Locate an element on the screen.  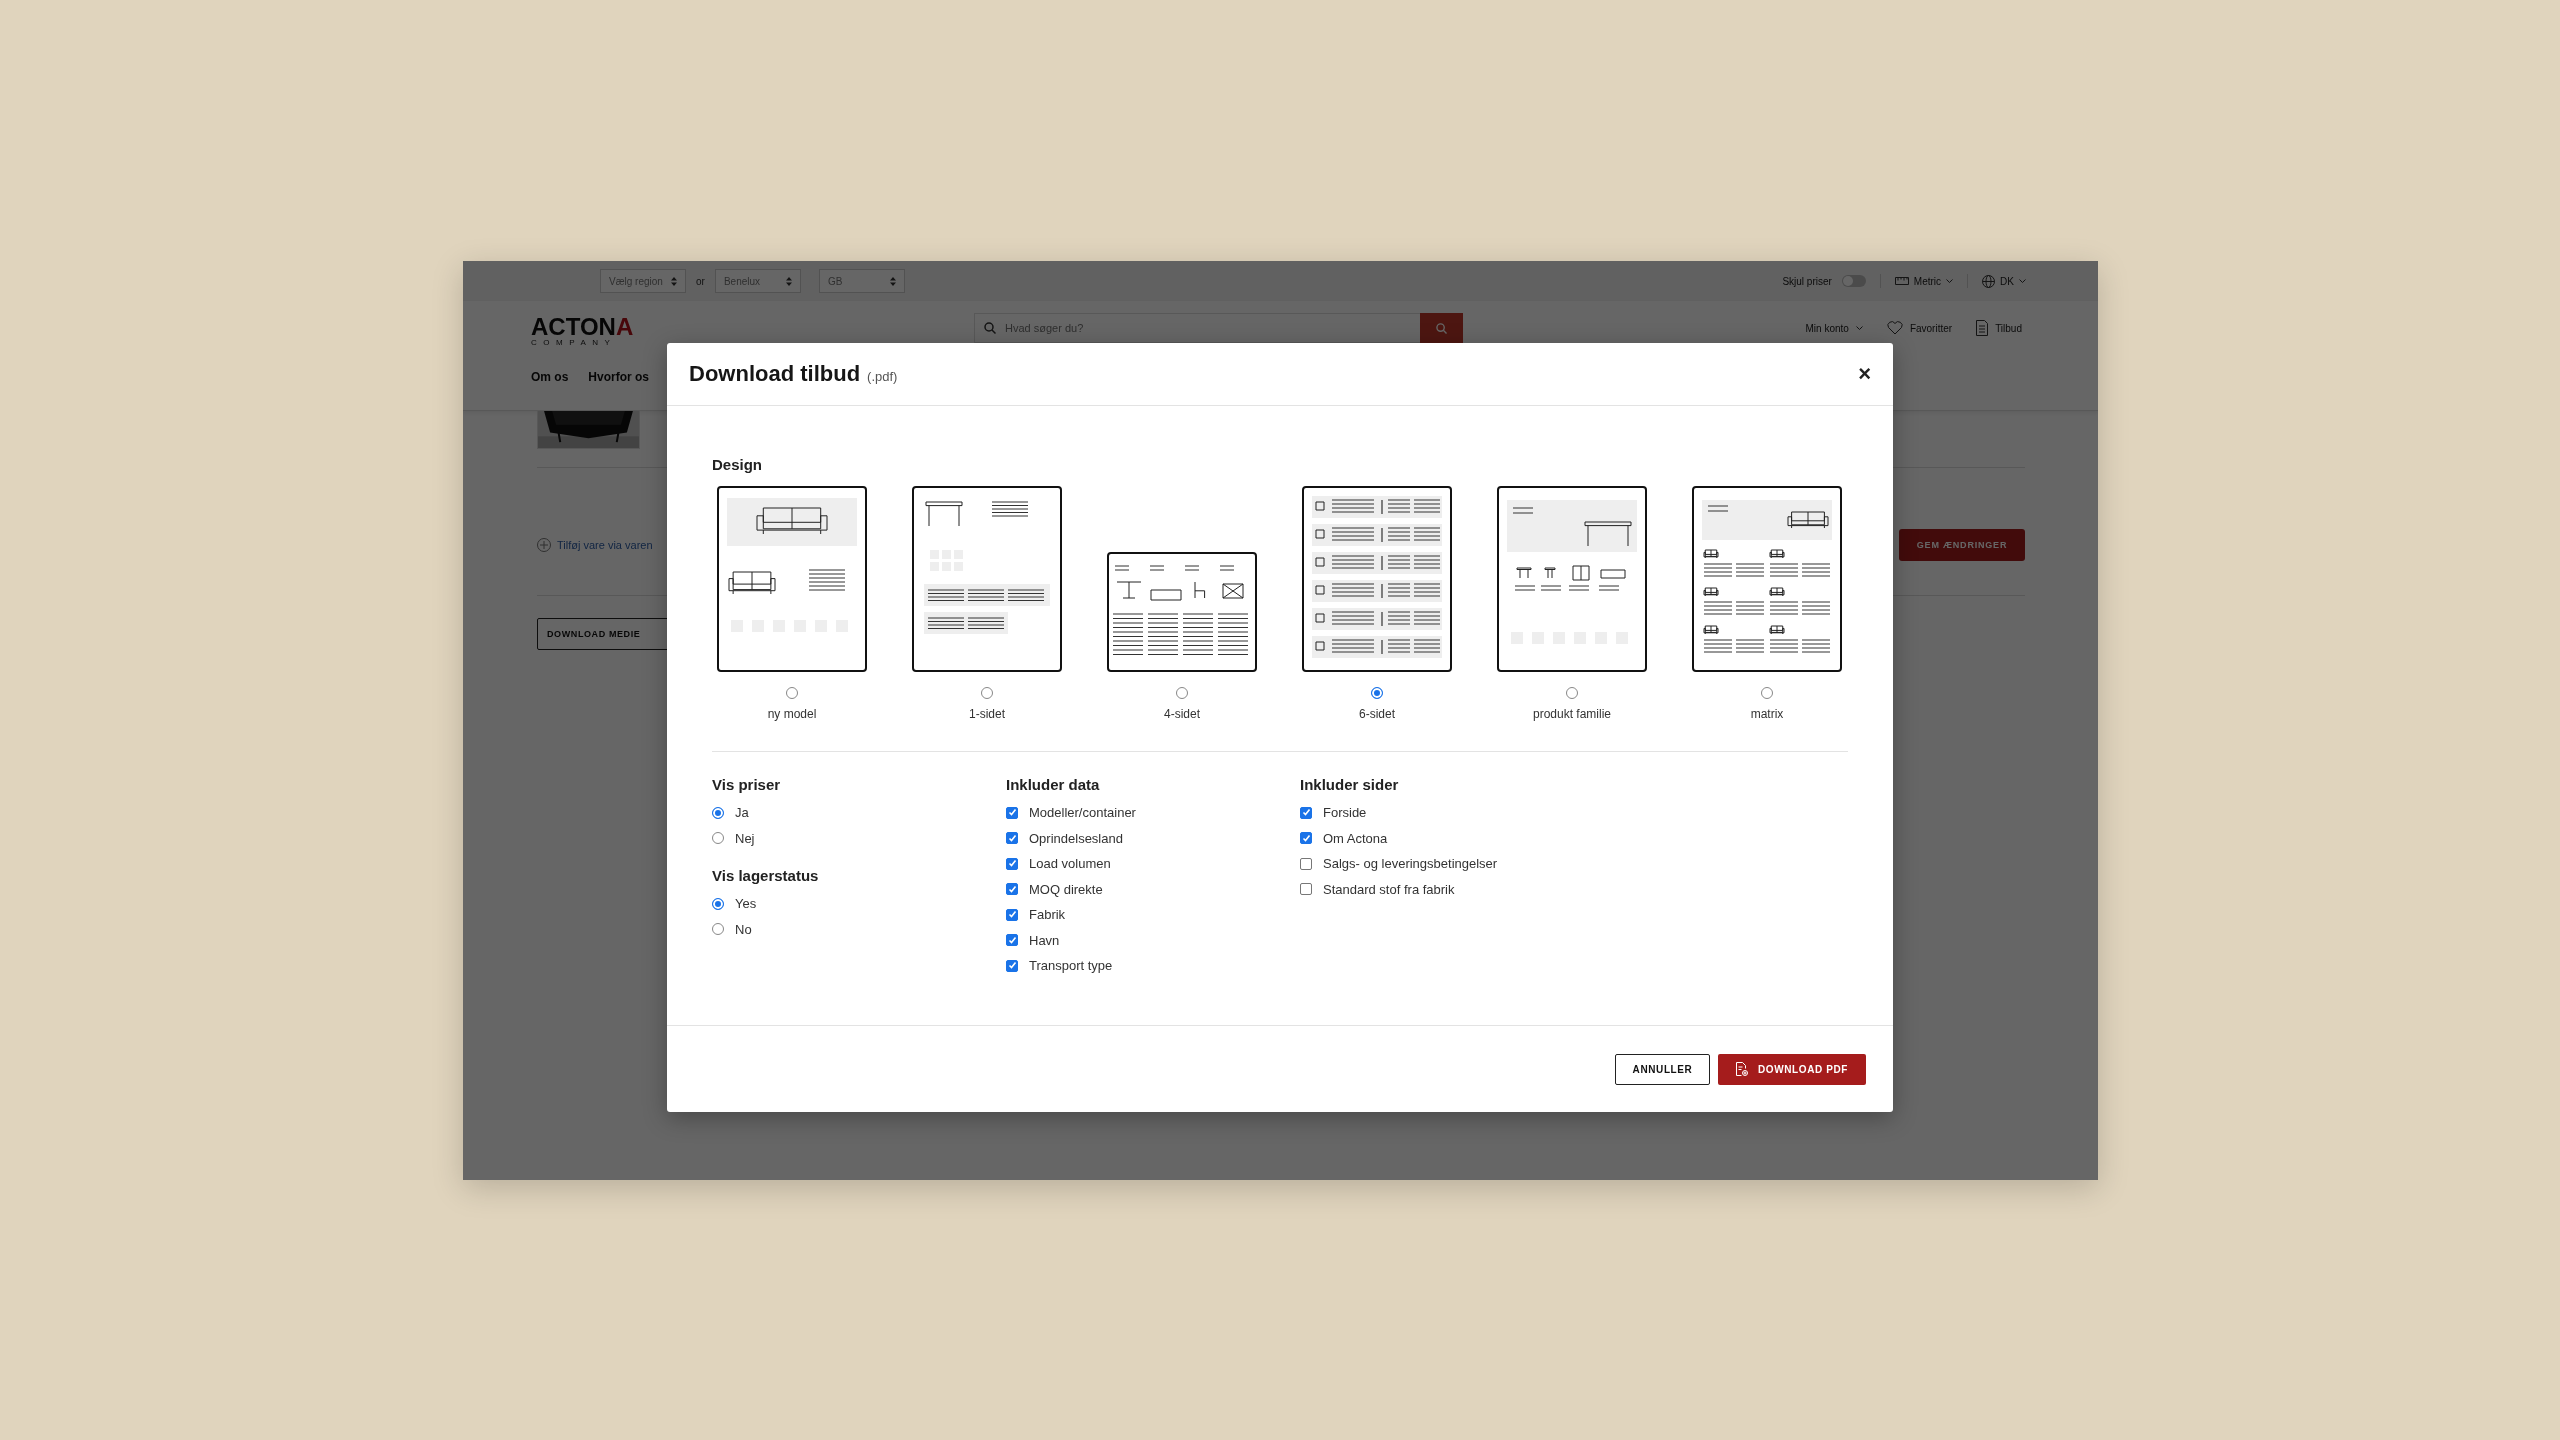
option-label: MOQ direkte is located at coordinates (1066, 889).